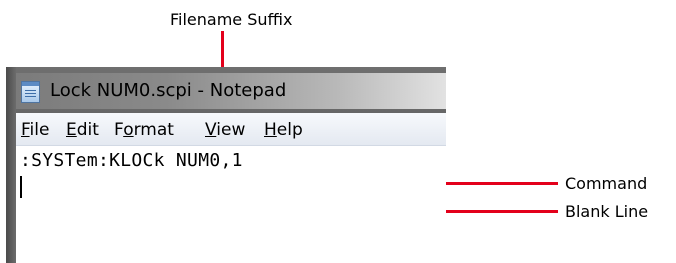 The width and height of the screenshot is (676, 263). What do you see at coordinates (82, 130) in the screenshot?
I see `menu-edit: Edit` at bounding box center [82, 130].